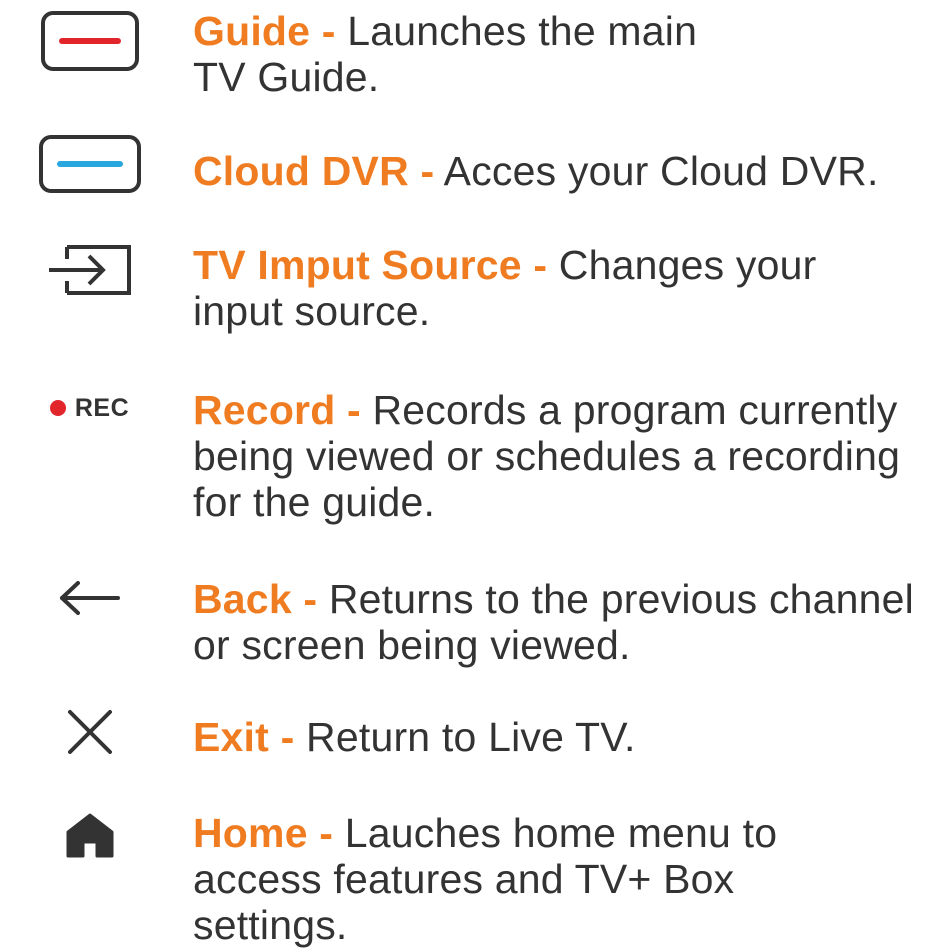  Describe the element at coordinates (244, 737) in the screenshot. I see `legend-term: Exit -` at that location.